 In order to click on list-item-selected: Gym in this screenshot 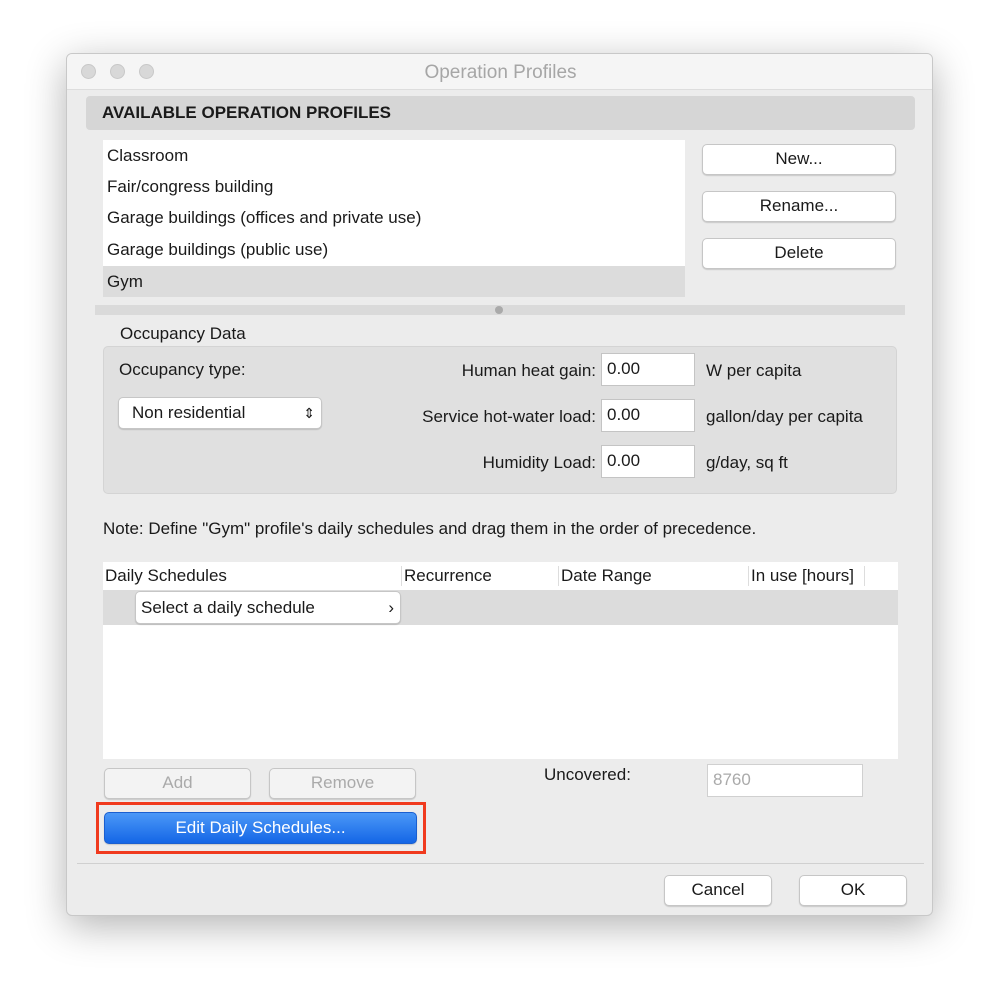, I will do `click(394, 281)`.